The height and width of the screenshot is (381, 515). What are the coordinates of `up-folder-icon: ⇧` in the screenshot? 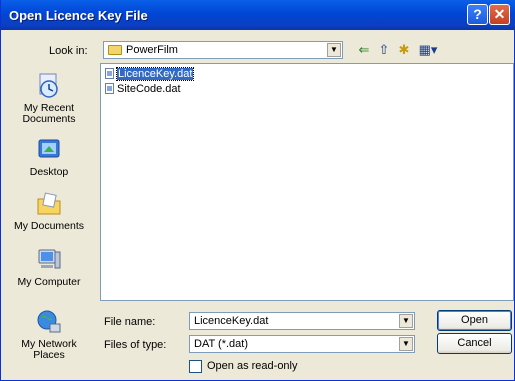 It's located at (384, 50).